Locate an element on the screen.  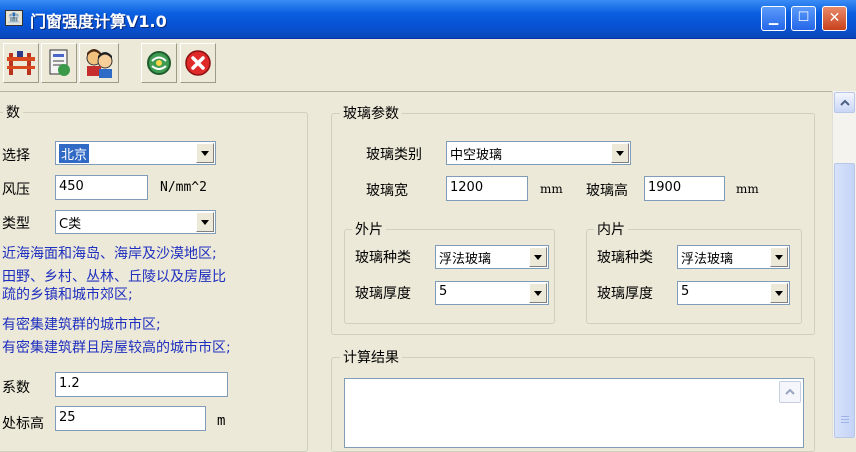
city-select: 北京 is located at coordinates (135, 153).